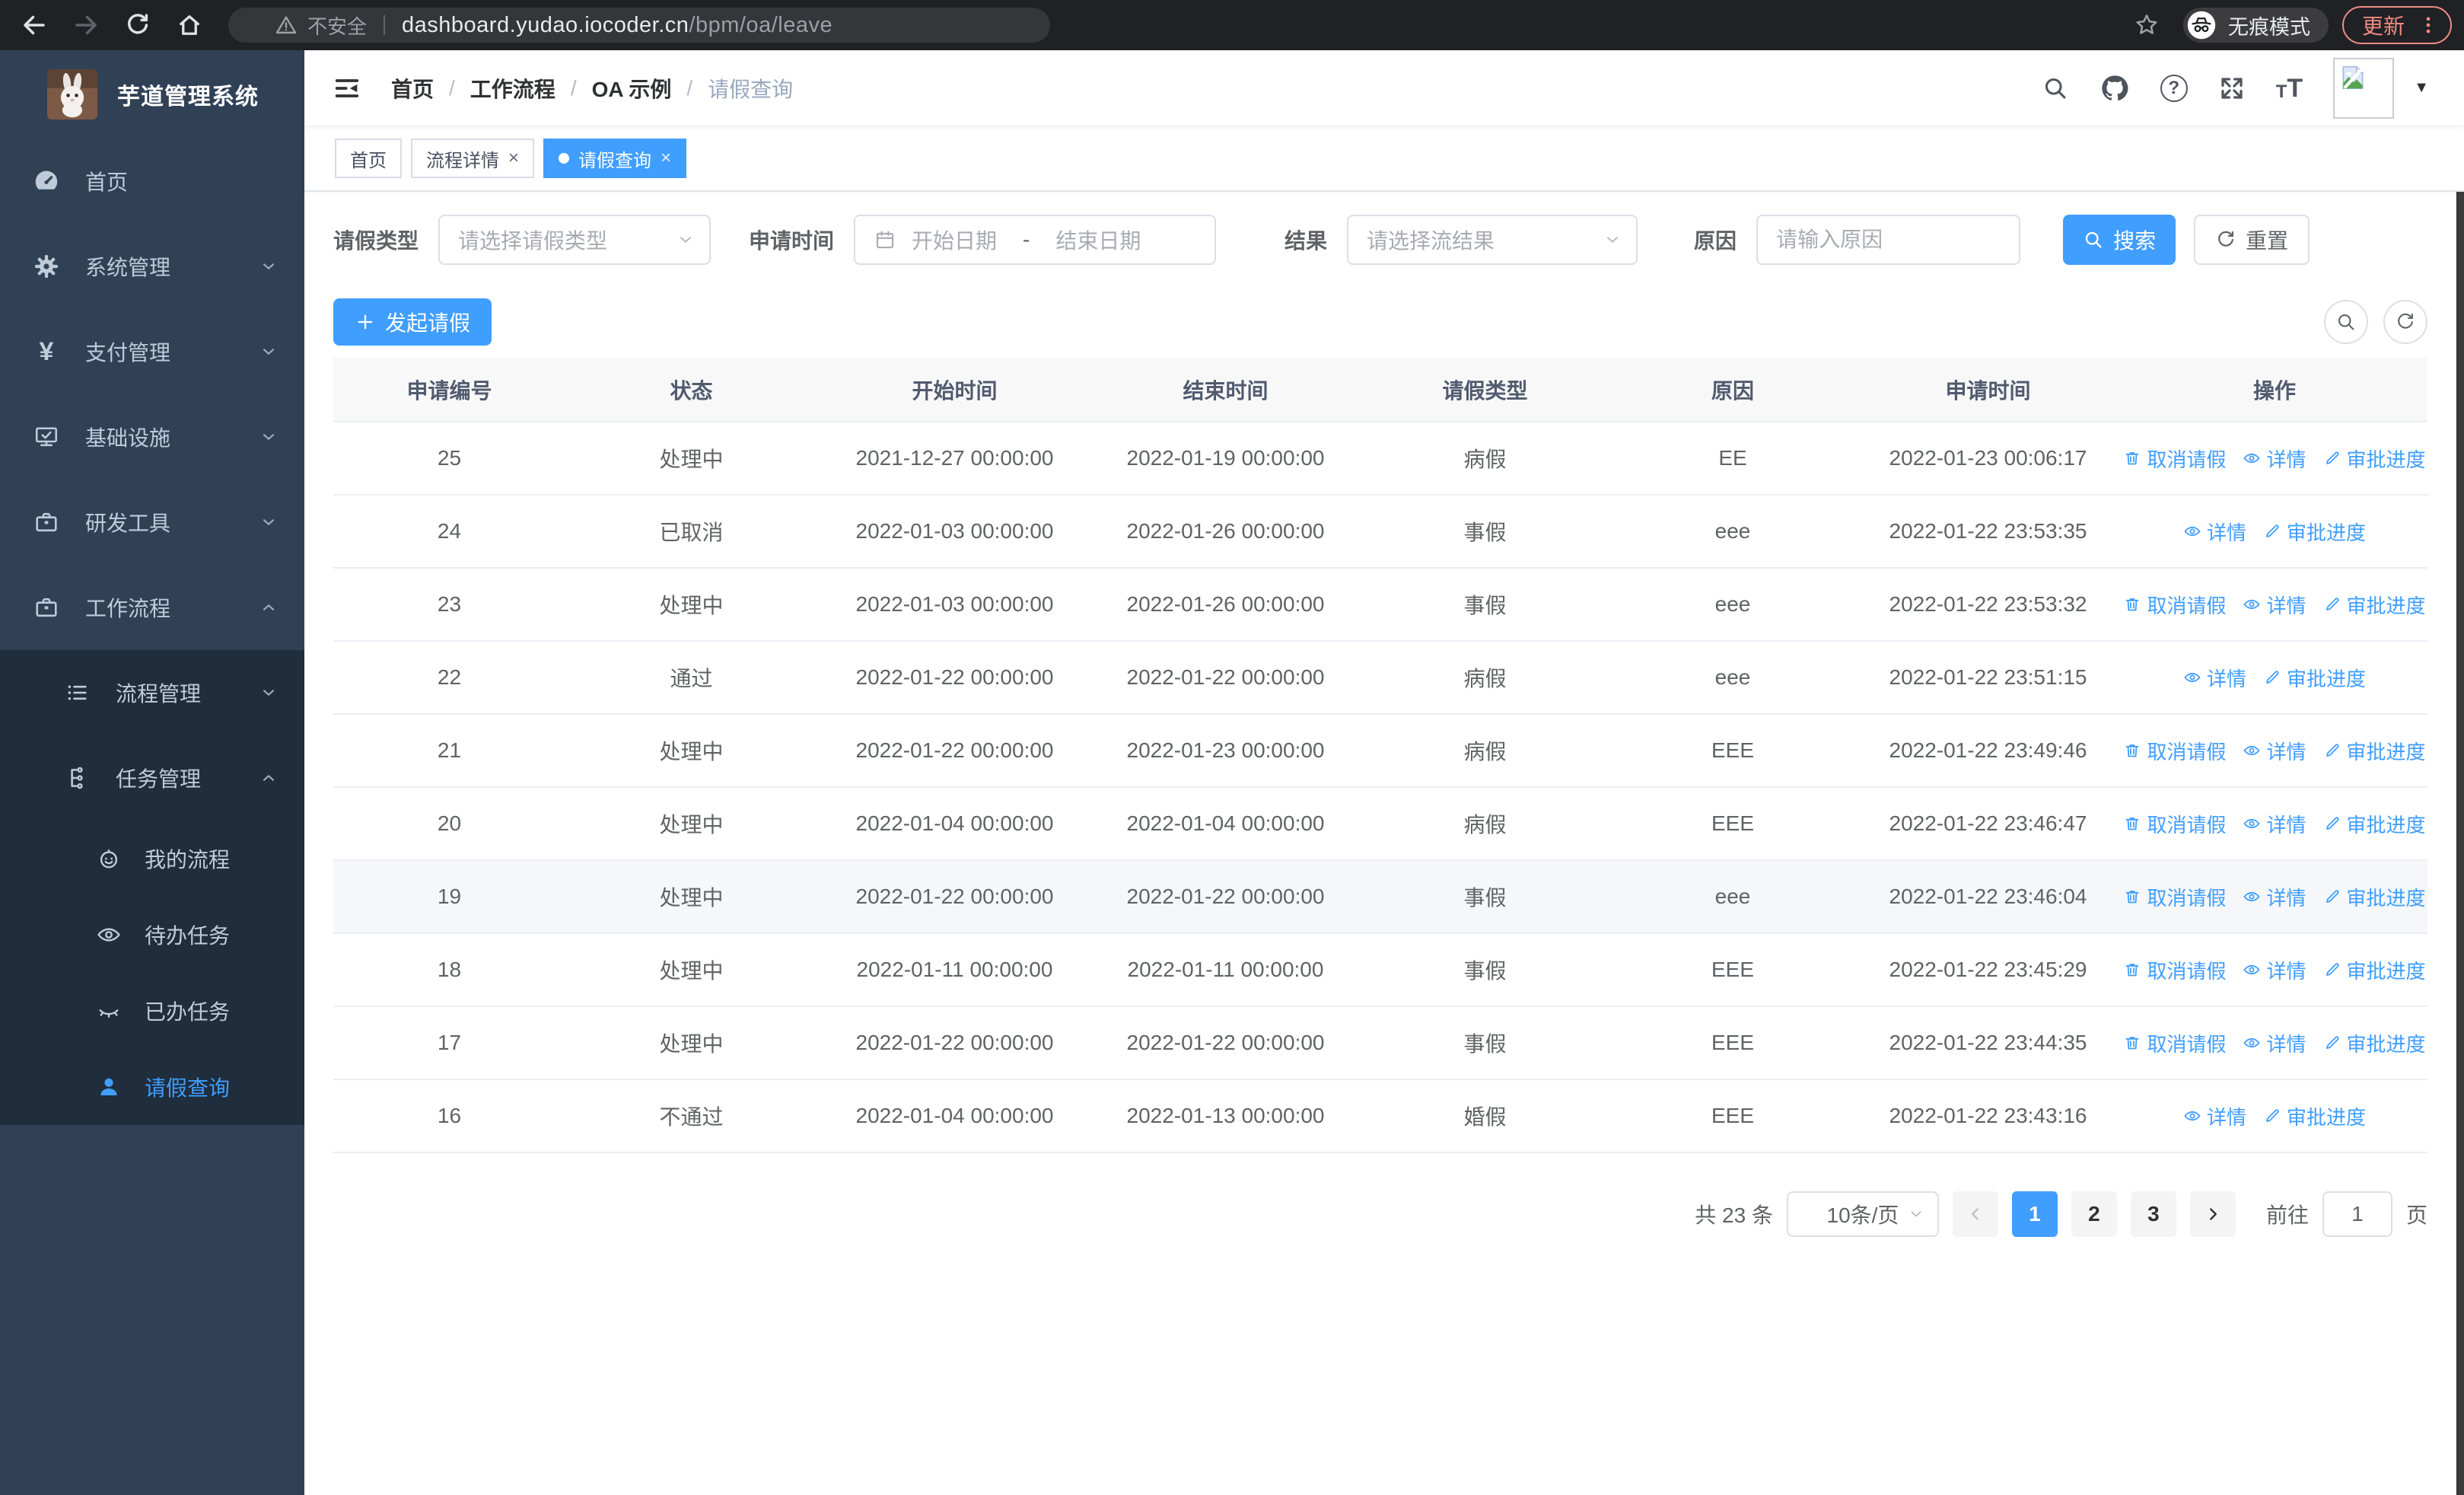  Describe the element at coordinates (1492, 240) in the screenshot. I see `result-select: 请选择流结果` at that location.